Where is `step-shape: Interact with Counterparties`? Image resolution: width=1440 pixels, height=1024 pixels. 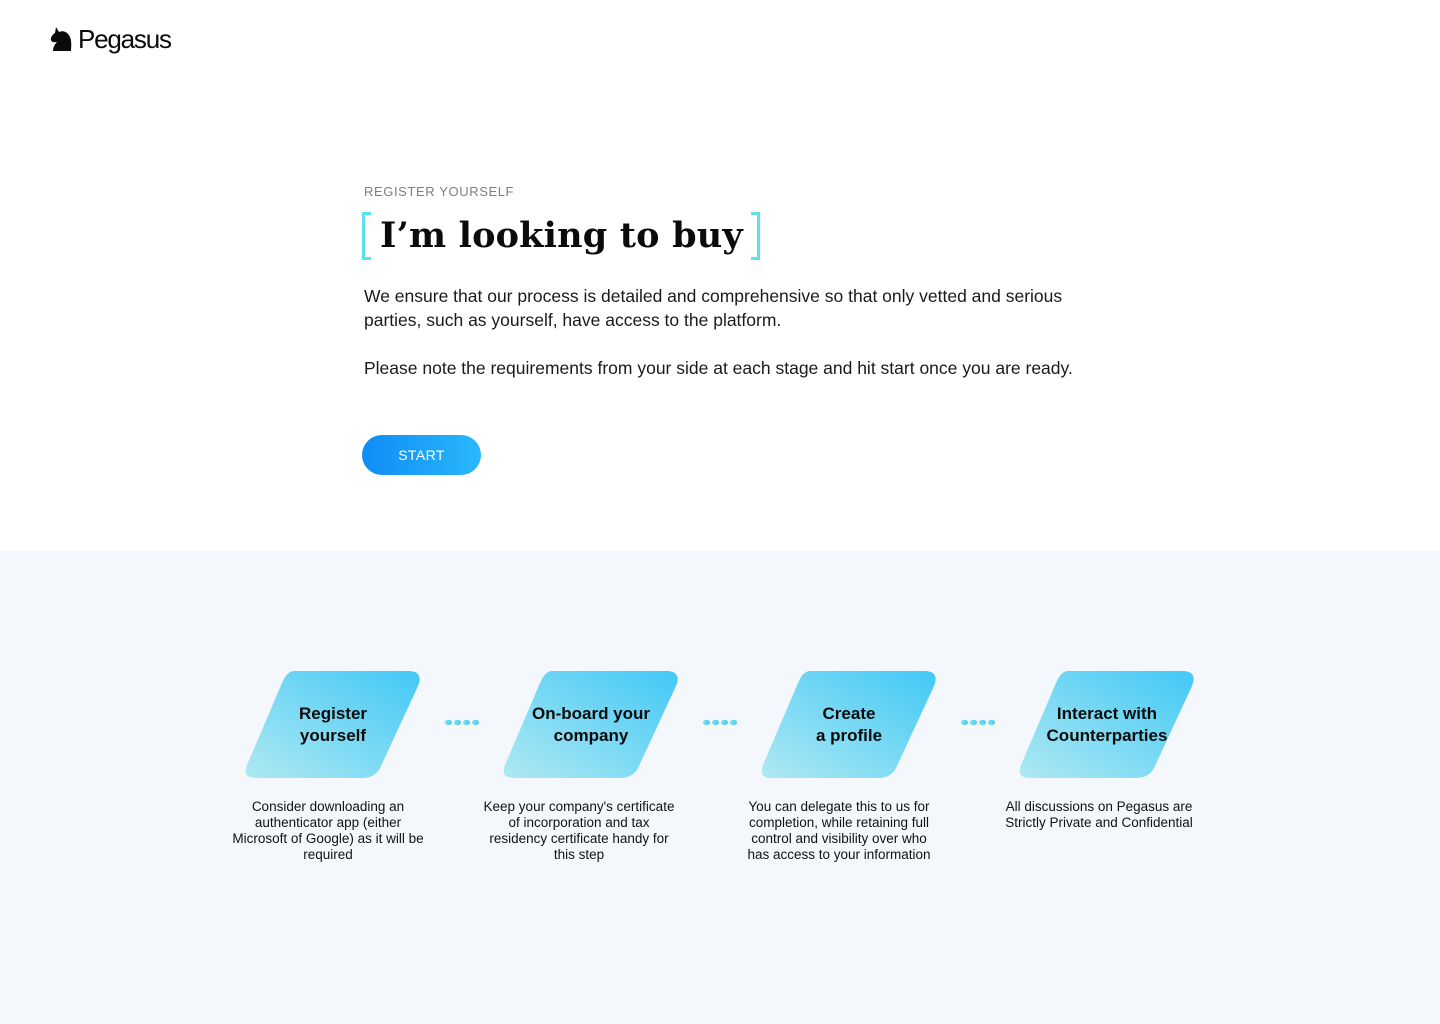
step-shape: Interact with Counterparties is located at coordinates (1107, 724).